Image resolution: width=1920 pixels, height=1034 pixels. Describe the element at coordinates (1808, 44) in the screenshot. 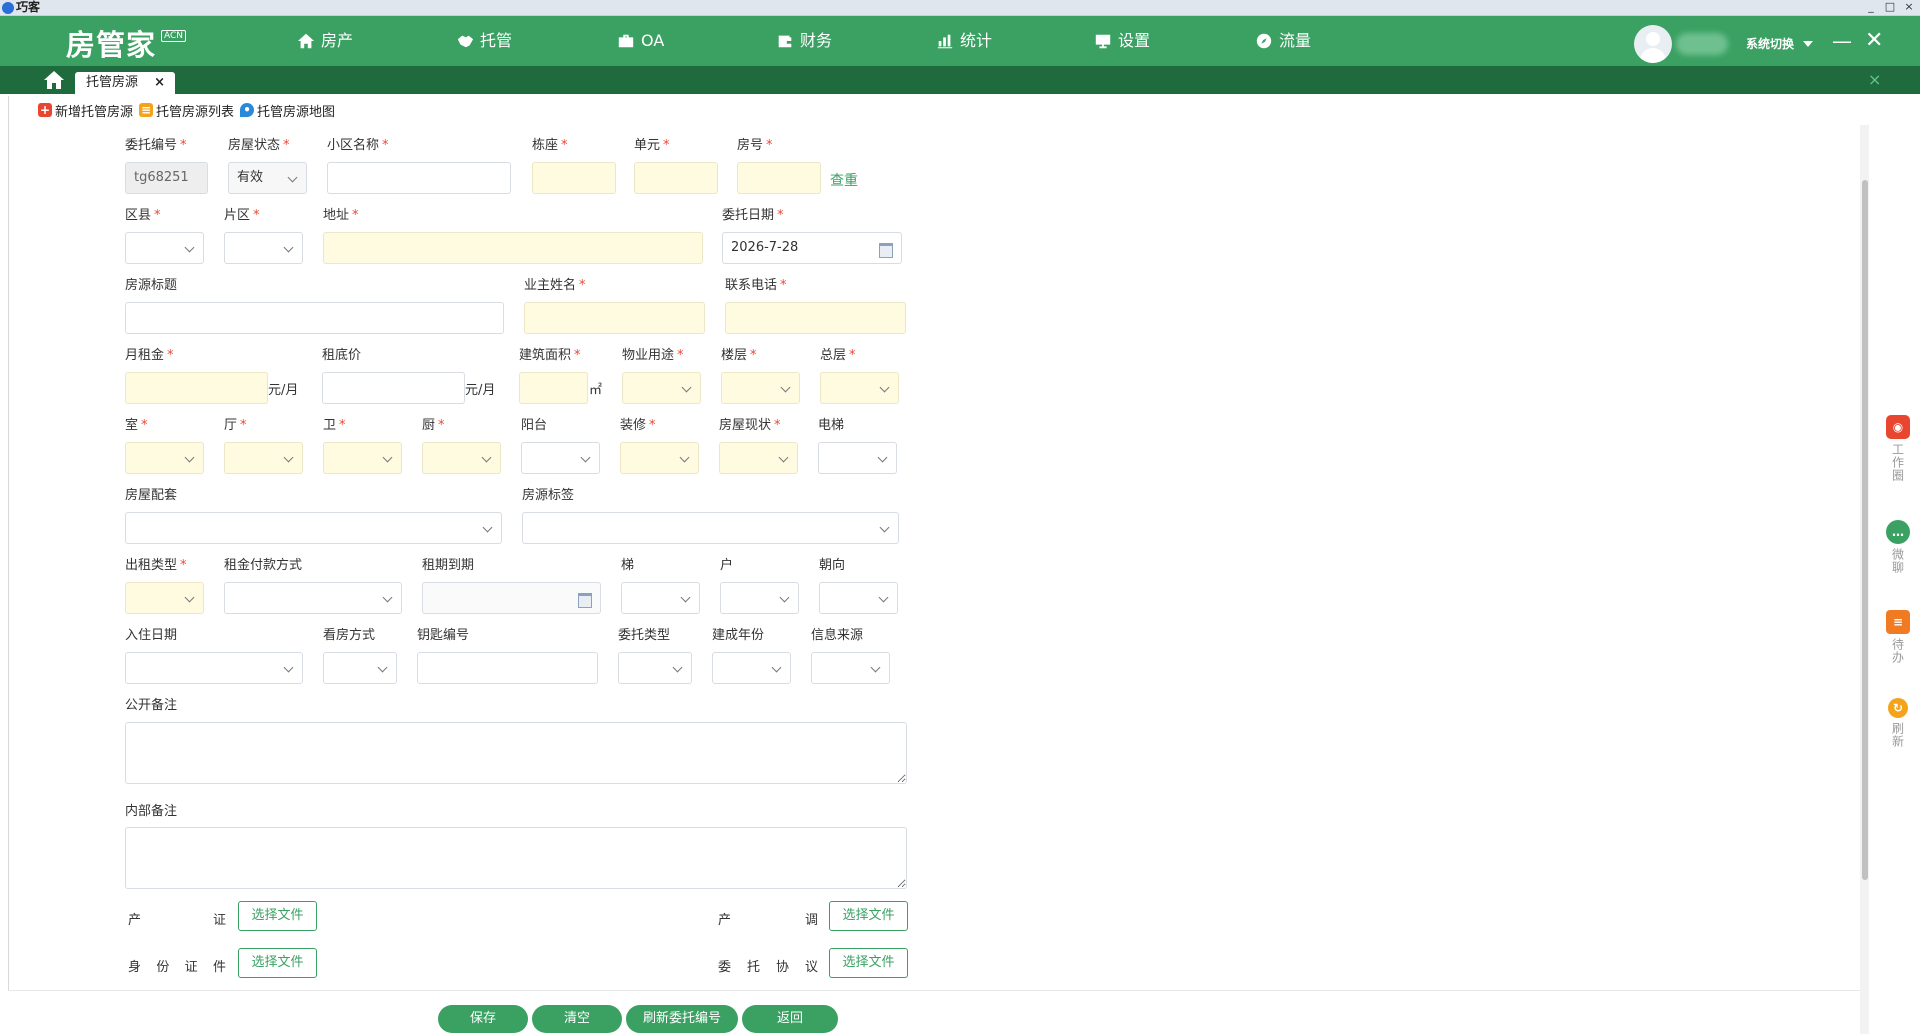

I see `chevron-down-icon` at that location.